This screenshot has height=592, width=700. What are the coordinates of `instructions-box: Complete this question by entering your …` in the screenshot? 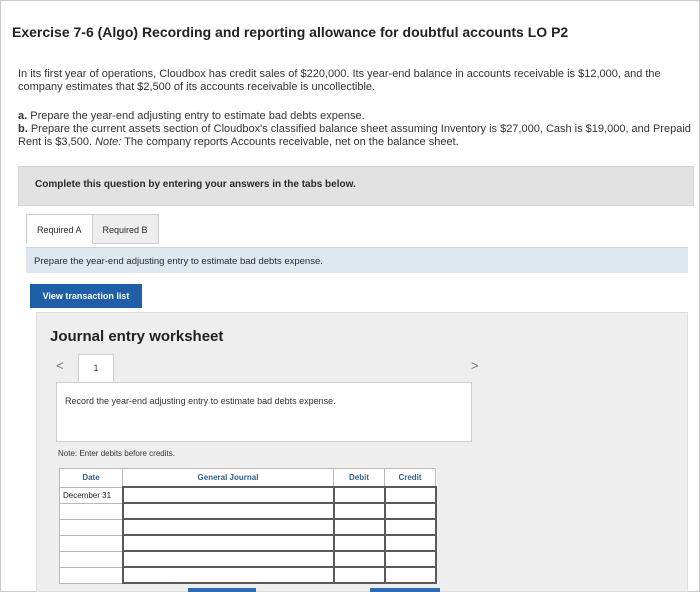 It's located at (356, 186).